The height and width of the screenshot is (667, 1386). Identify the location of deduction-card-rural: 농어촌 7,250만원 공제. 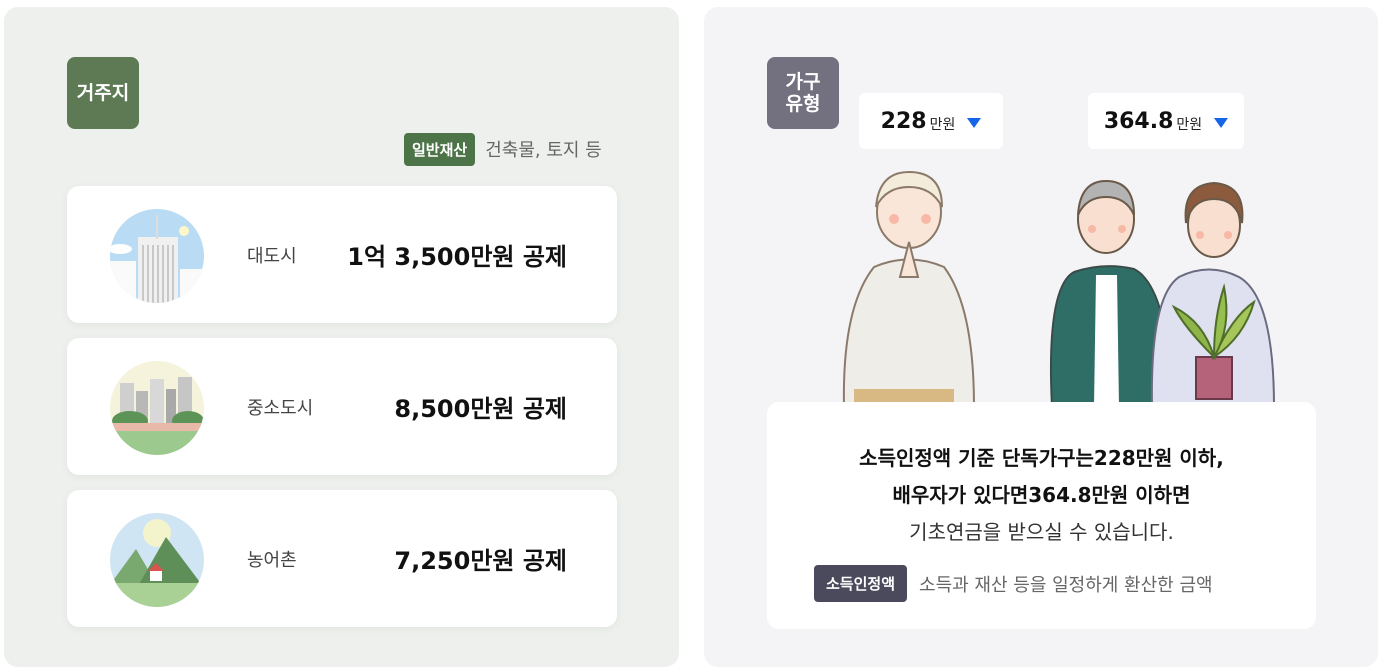
(342, 558).